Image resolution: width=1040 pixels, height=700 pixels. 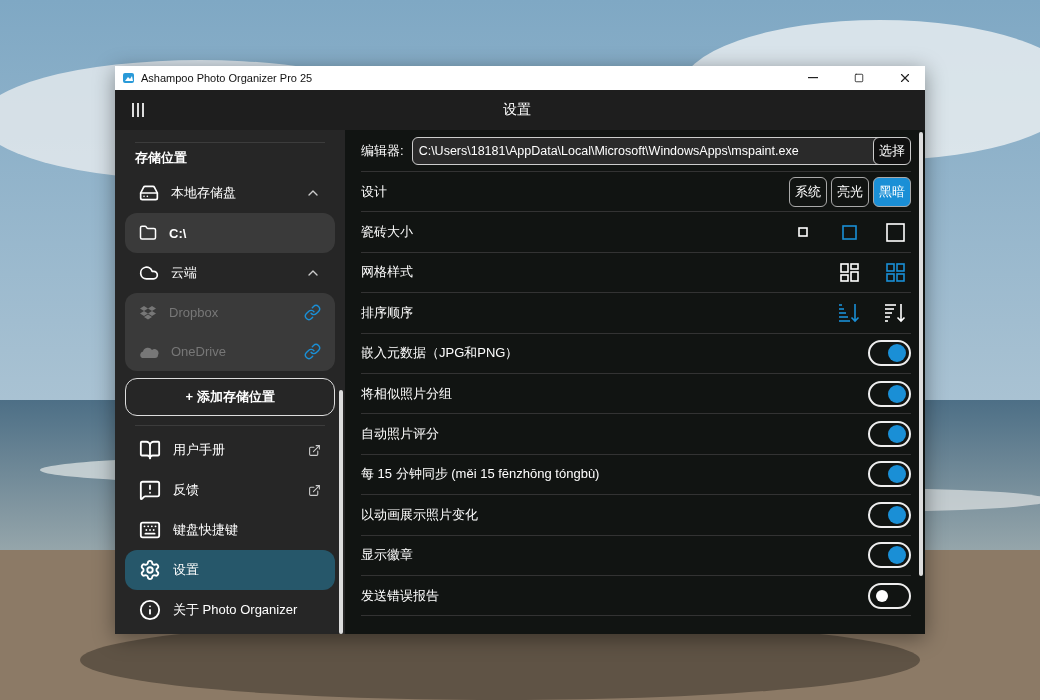 What do you see at coordinates (149, 193) in the screenshot?
I see `drive-icon` at bounding box center [149, 193].